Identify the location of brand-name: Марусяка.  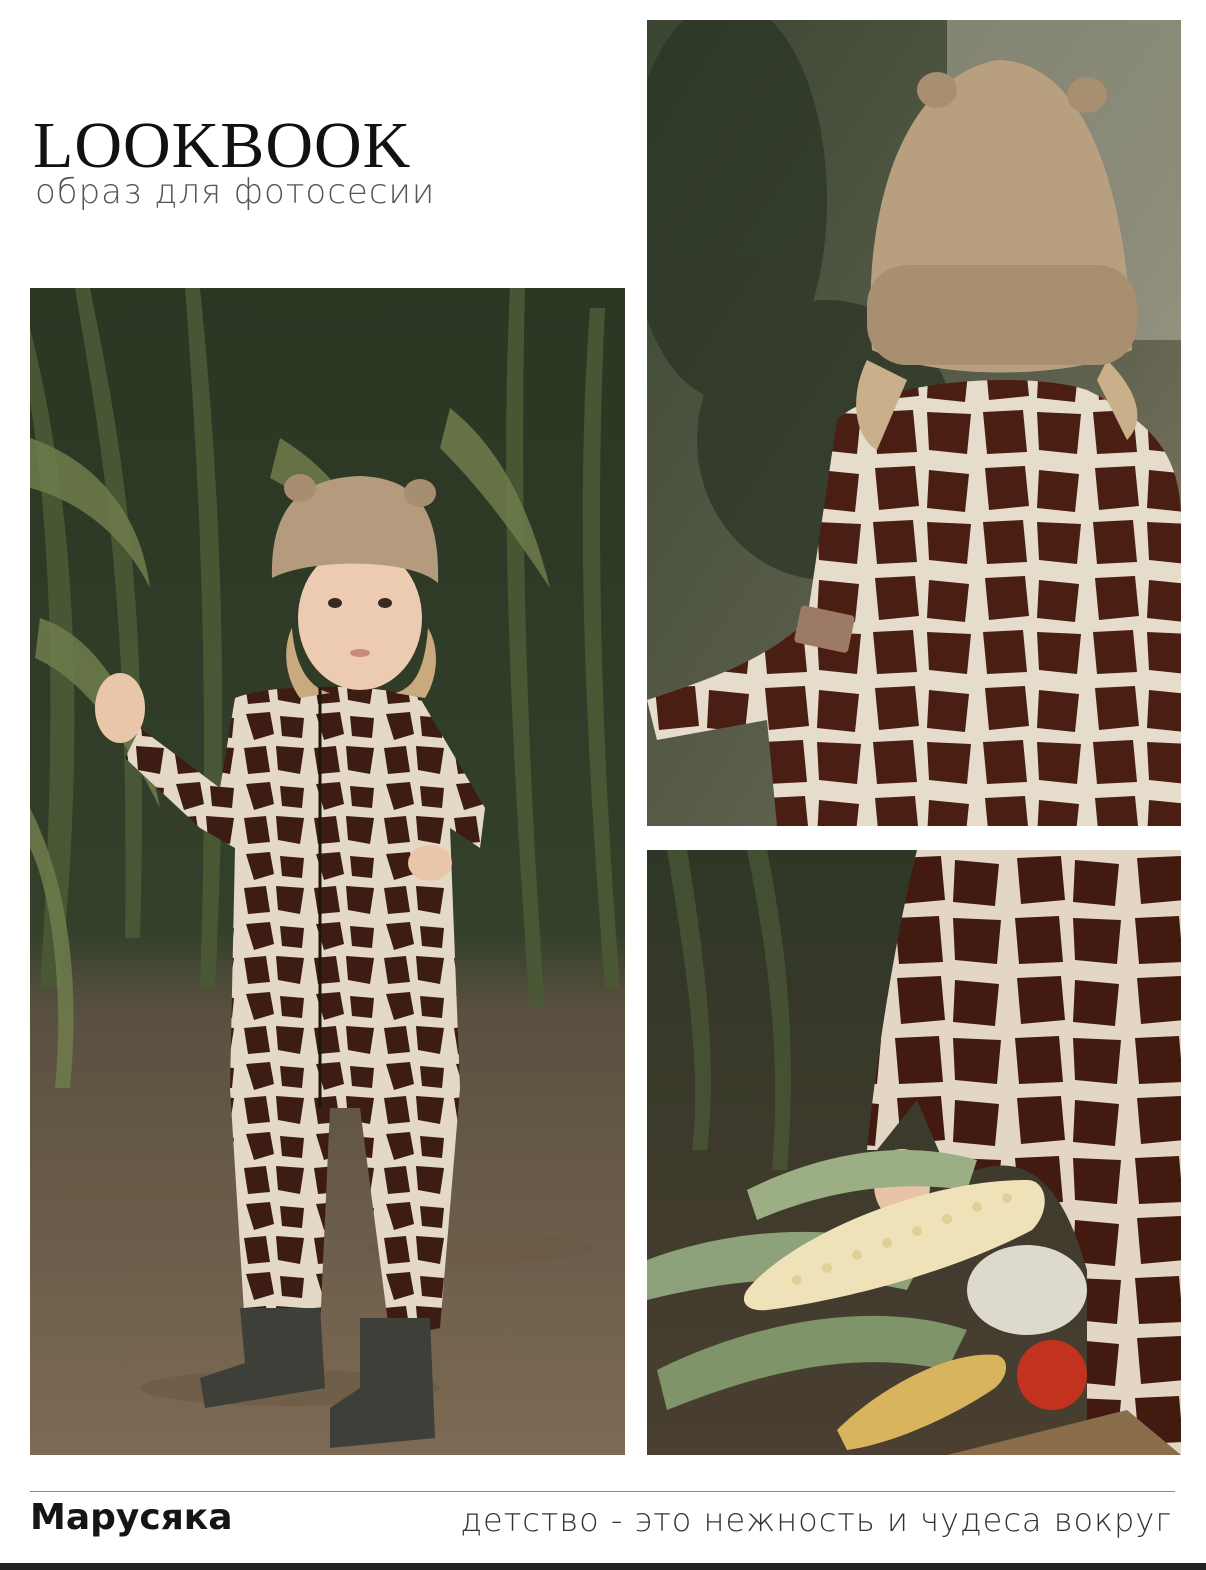
(131, 1517).